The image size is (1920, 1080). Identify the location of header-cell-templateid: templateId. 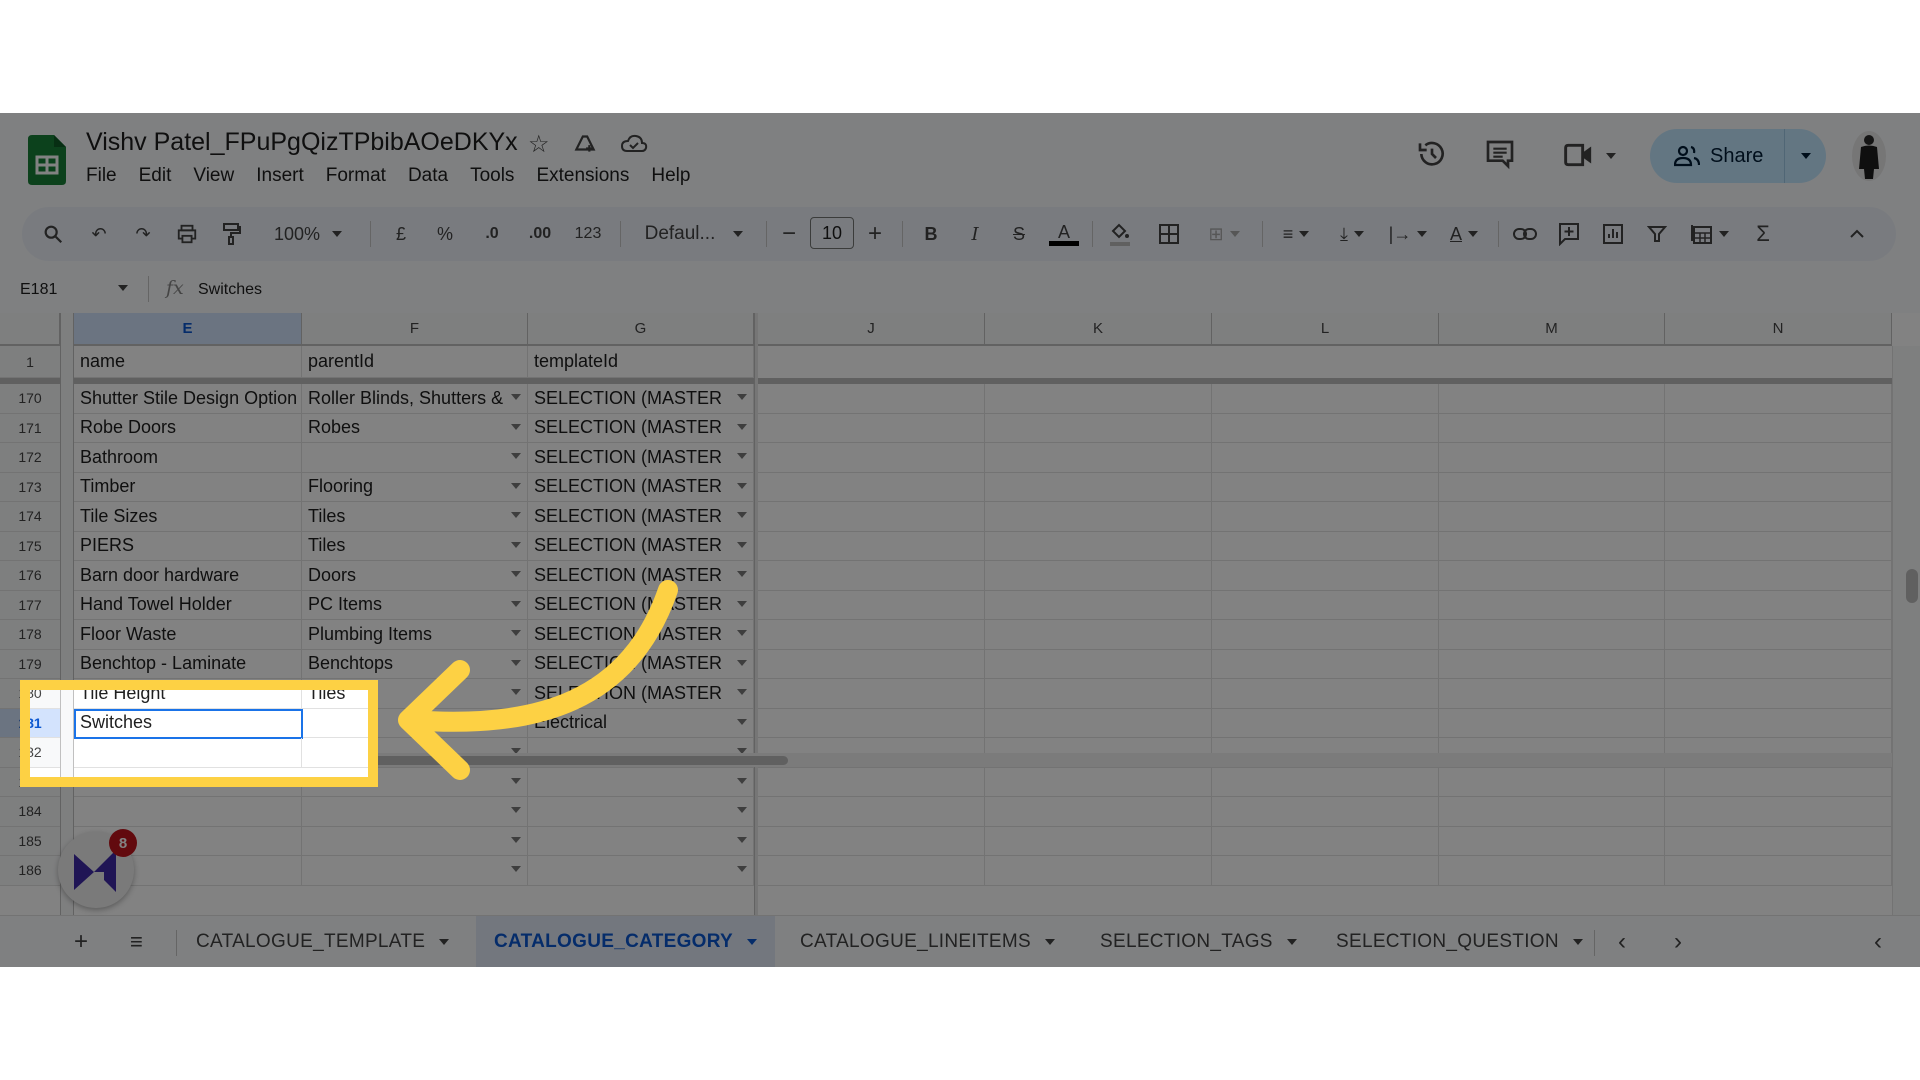
(641, 362).